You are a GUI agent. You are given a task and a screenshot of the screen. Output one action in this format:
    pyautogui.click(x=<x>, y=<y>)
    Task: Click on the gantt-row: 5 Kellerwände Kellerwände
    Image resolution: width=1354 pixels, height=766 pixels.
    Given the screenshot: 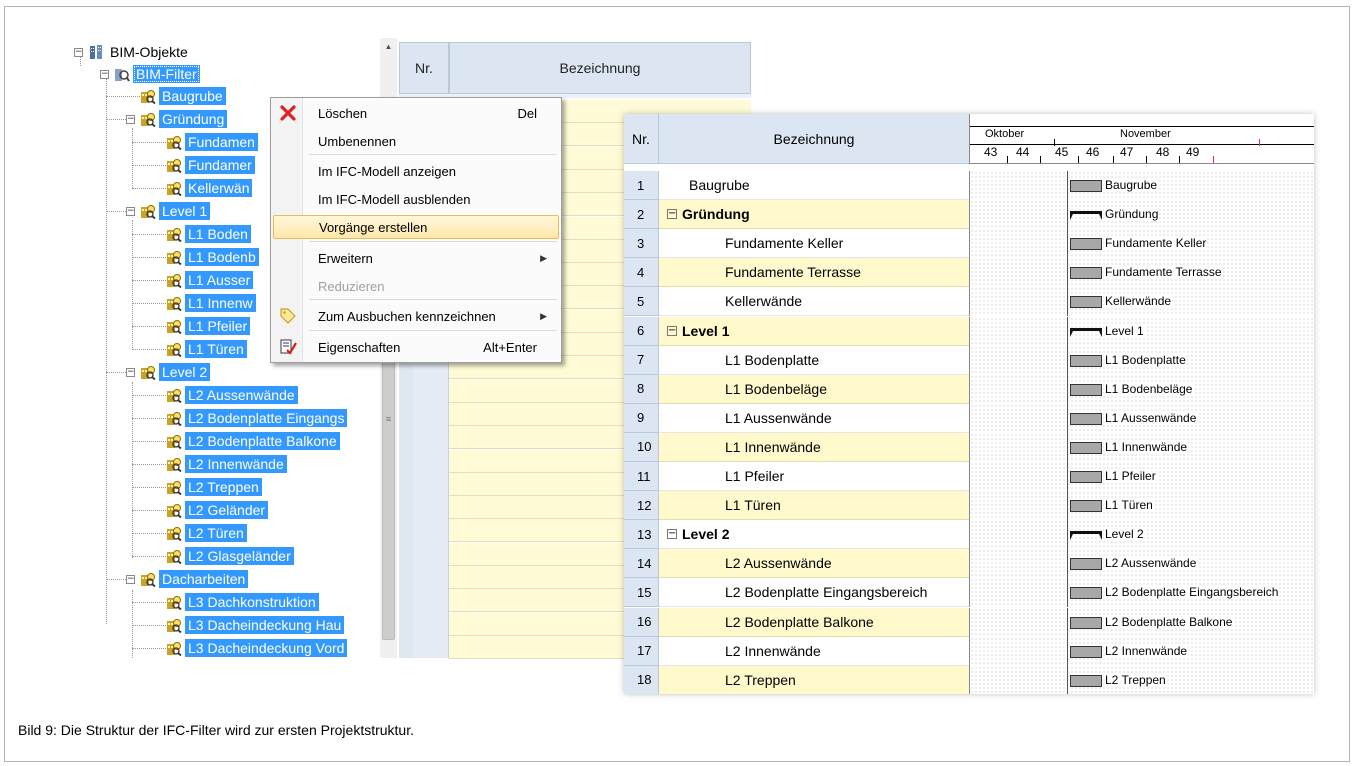 What is the action you would take?
    pyautogui.click(x=969, y=302)
    